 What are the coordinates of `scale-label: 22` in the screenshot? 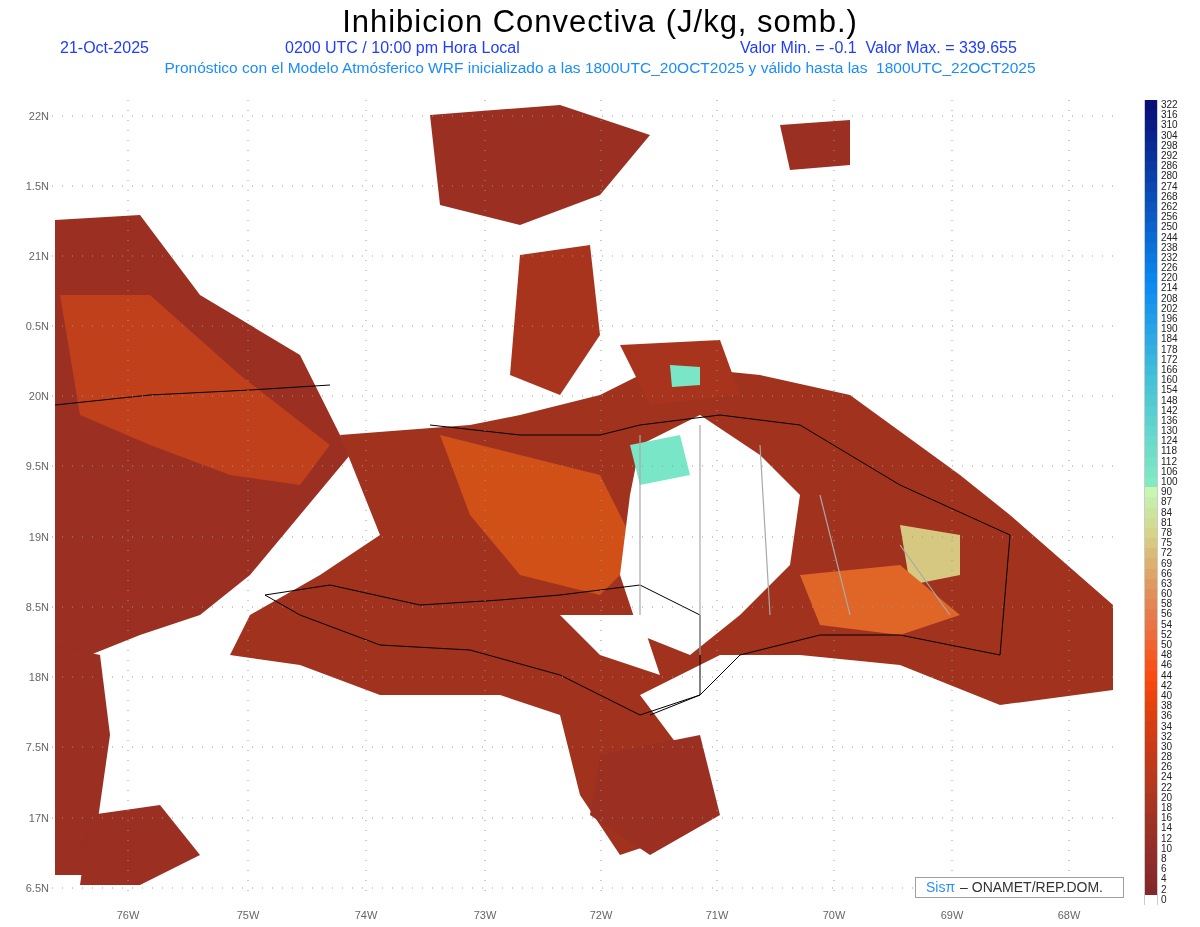 It's located at (1167, 787).